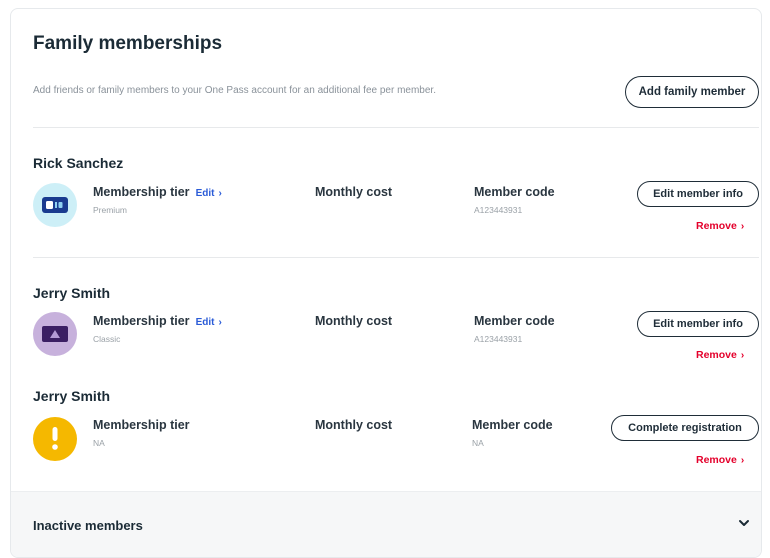 This screenshot has height=558, width=770. Describe the element at coordinates (88, 525) in the screenshot. I see `inactive-members-label: Inactive members` at that location.